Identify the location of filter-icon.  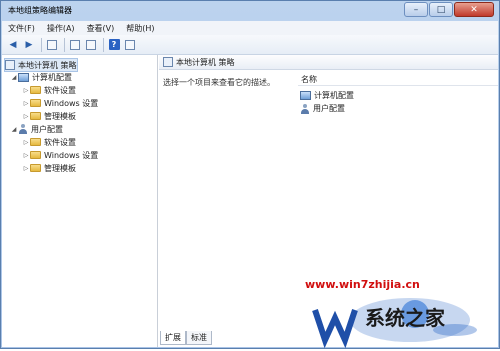
(130, 45).